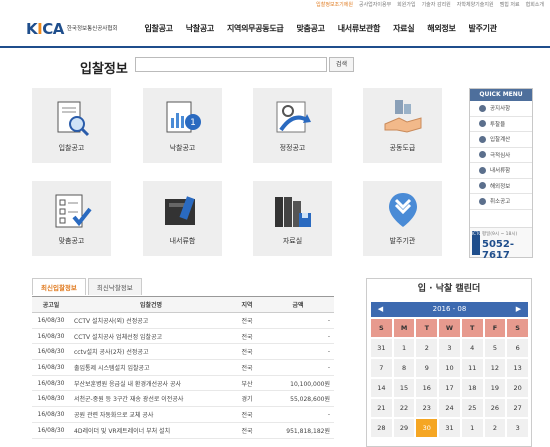 Image resolution: width=550 pixels, height=447 pixels. Describe the element at coordinates (183, 320) in the screenshot. I see `table-row: 16/08/30 CCTV 설치공사(외) 선정공고 전국 -` at that location.